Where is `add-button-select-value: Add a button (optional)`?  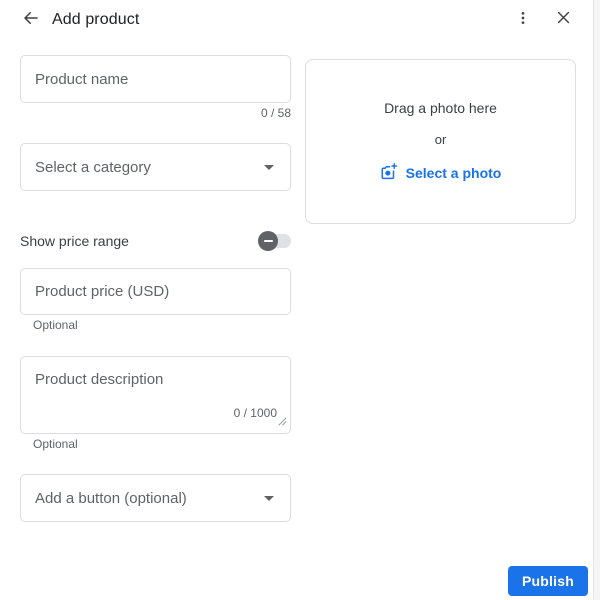
add-button-select-value: Add a button (optional) is located at coordinates (111, 498).